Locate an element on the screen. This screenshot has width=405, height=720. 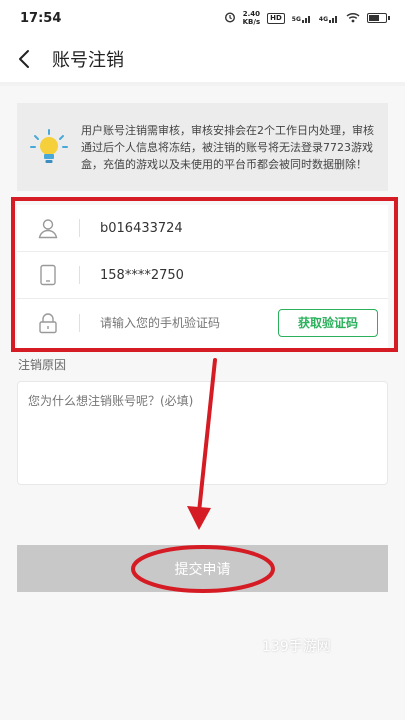
reason-textarea is located at coordinates (202, 433).